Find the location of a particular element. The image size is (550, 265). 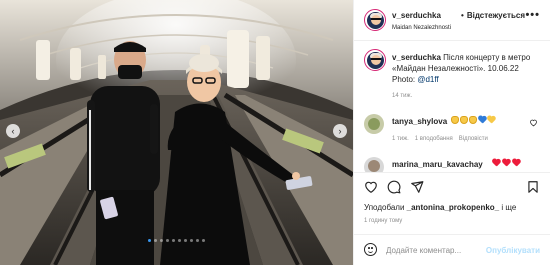

publish-comment-button: Опублікувати is located at coordinates (513, 250).